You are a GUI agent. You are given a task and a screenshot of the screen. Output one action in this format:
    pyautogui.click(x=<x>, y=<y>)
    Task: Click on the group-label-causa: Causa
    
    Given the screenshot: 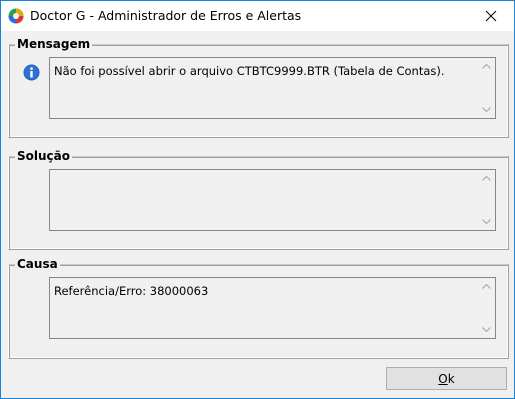 What is the action you would take?
    pyautogui.click(x=37, y=264)
    